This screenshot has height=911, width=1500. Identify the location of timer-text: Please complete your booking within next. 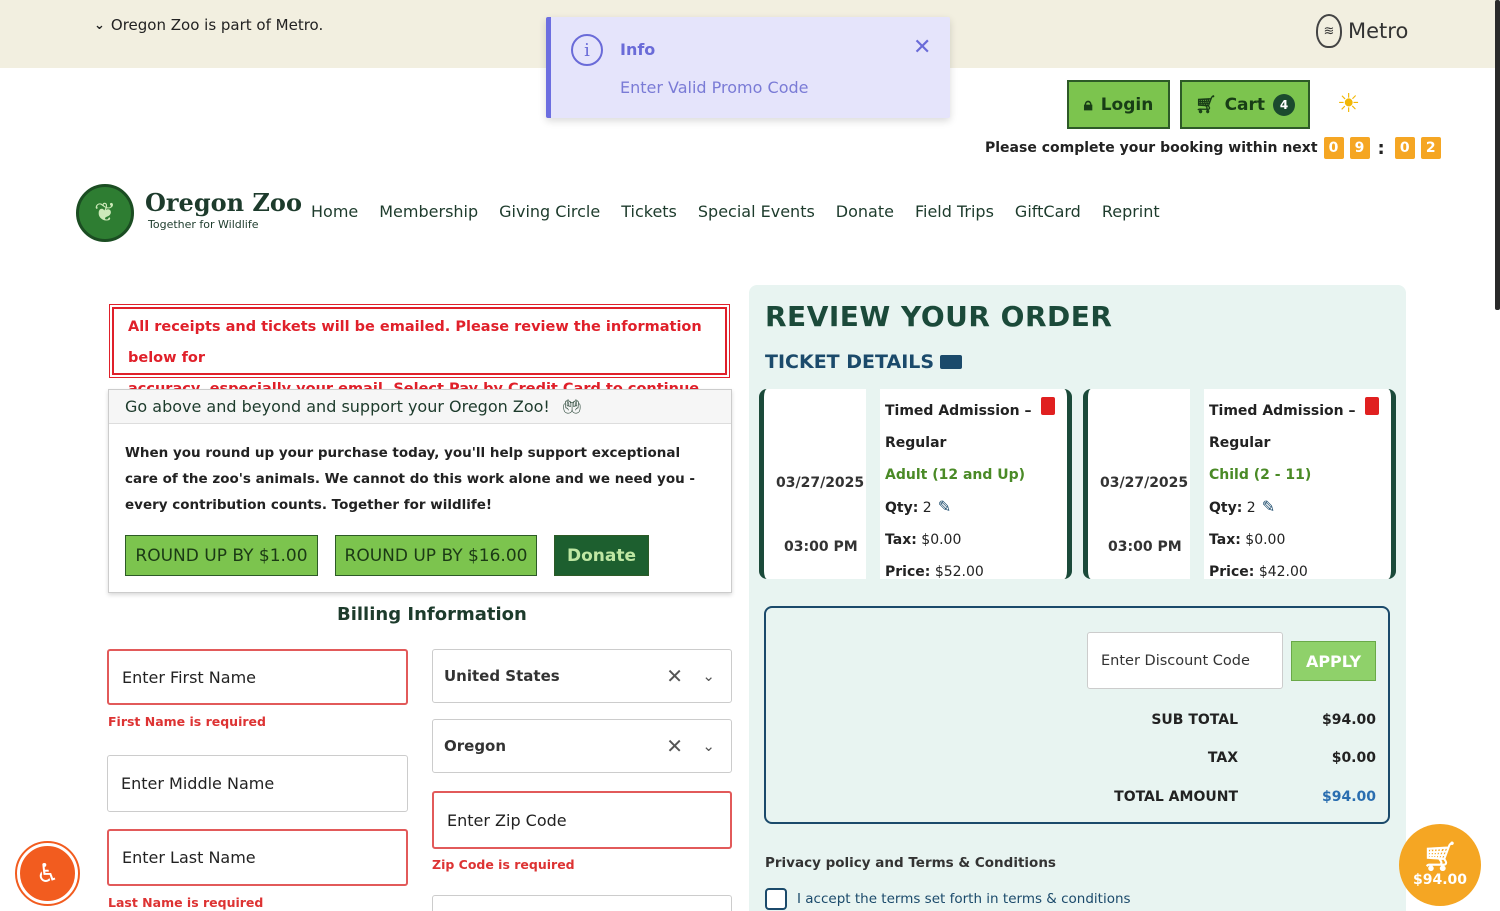
(1151, 148).